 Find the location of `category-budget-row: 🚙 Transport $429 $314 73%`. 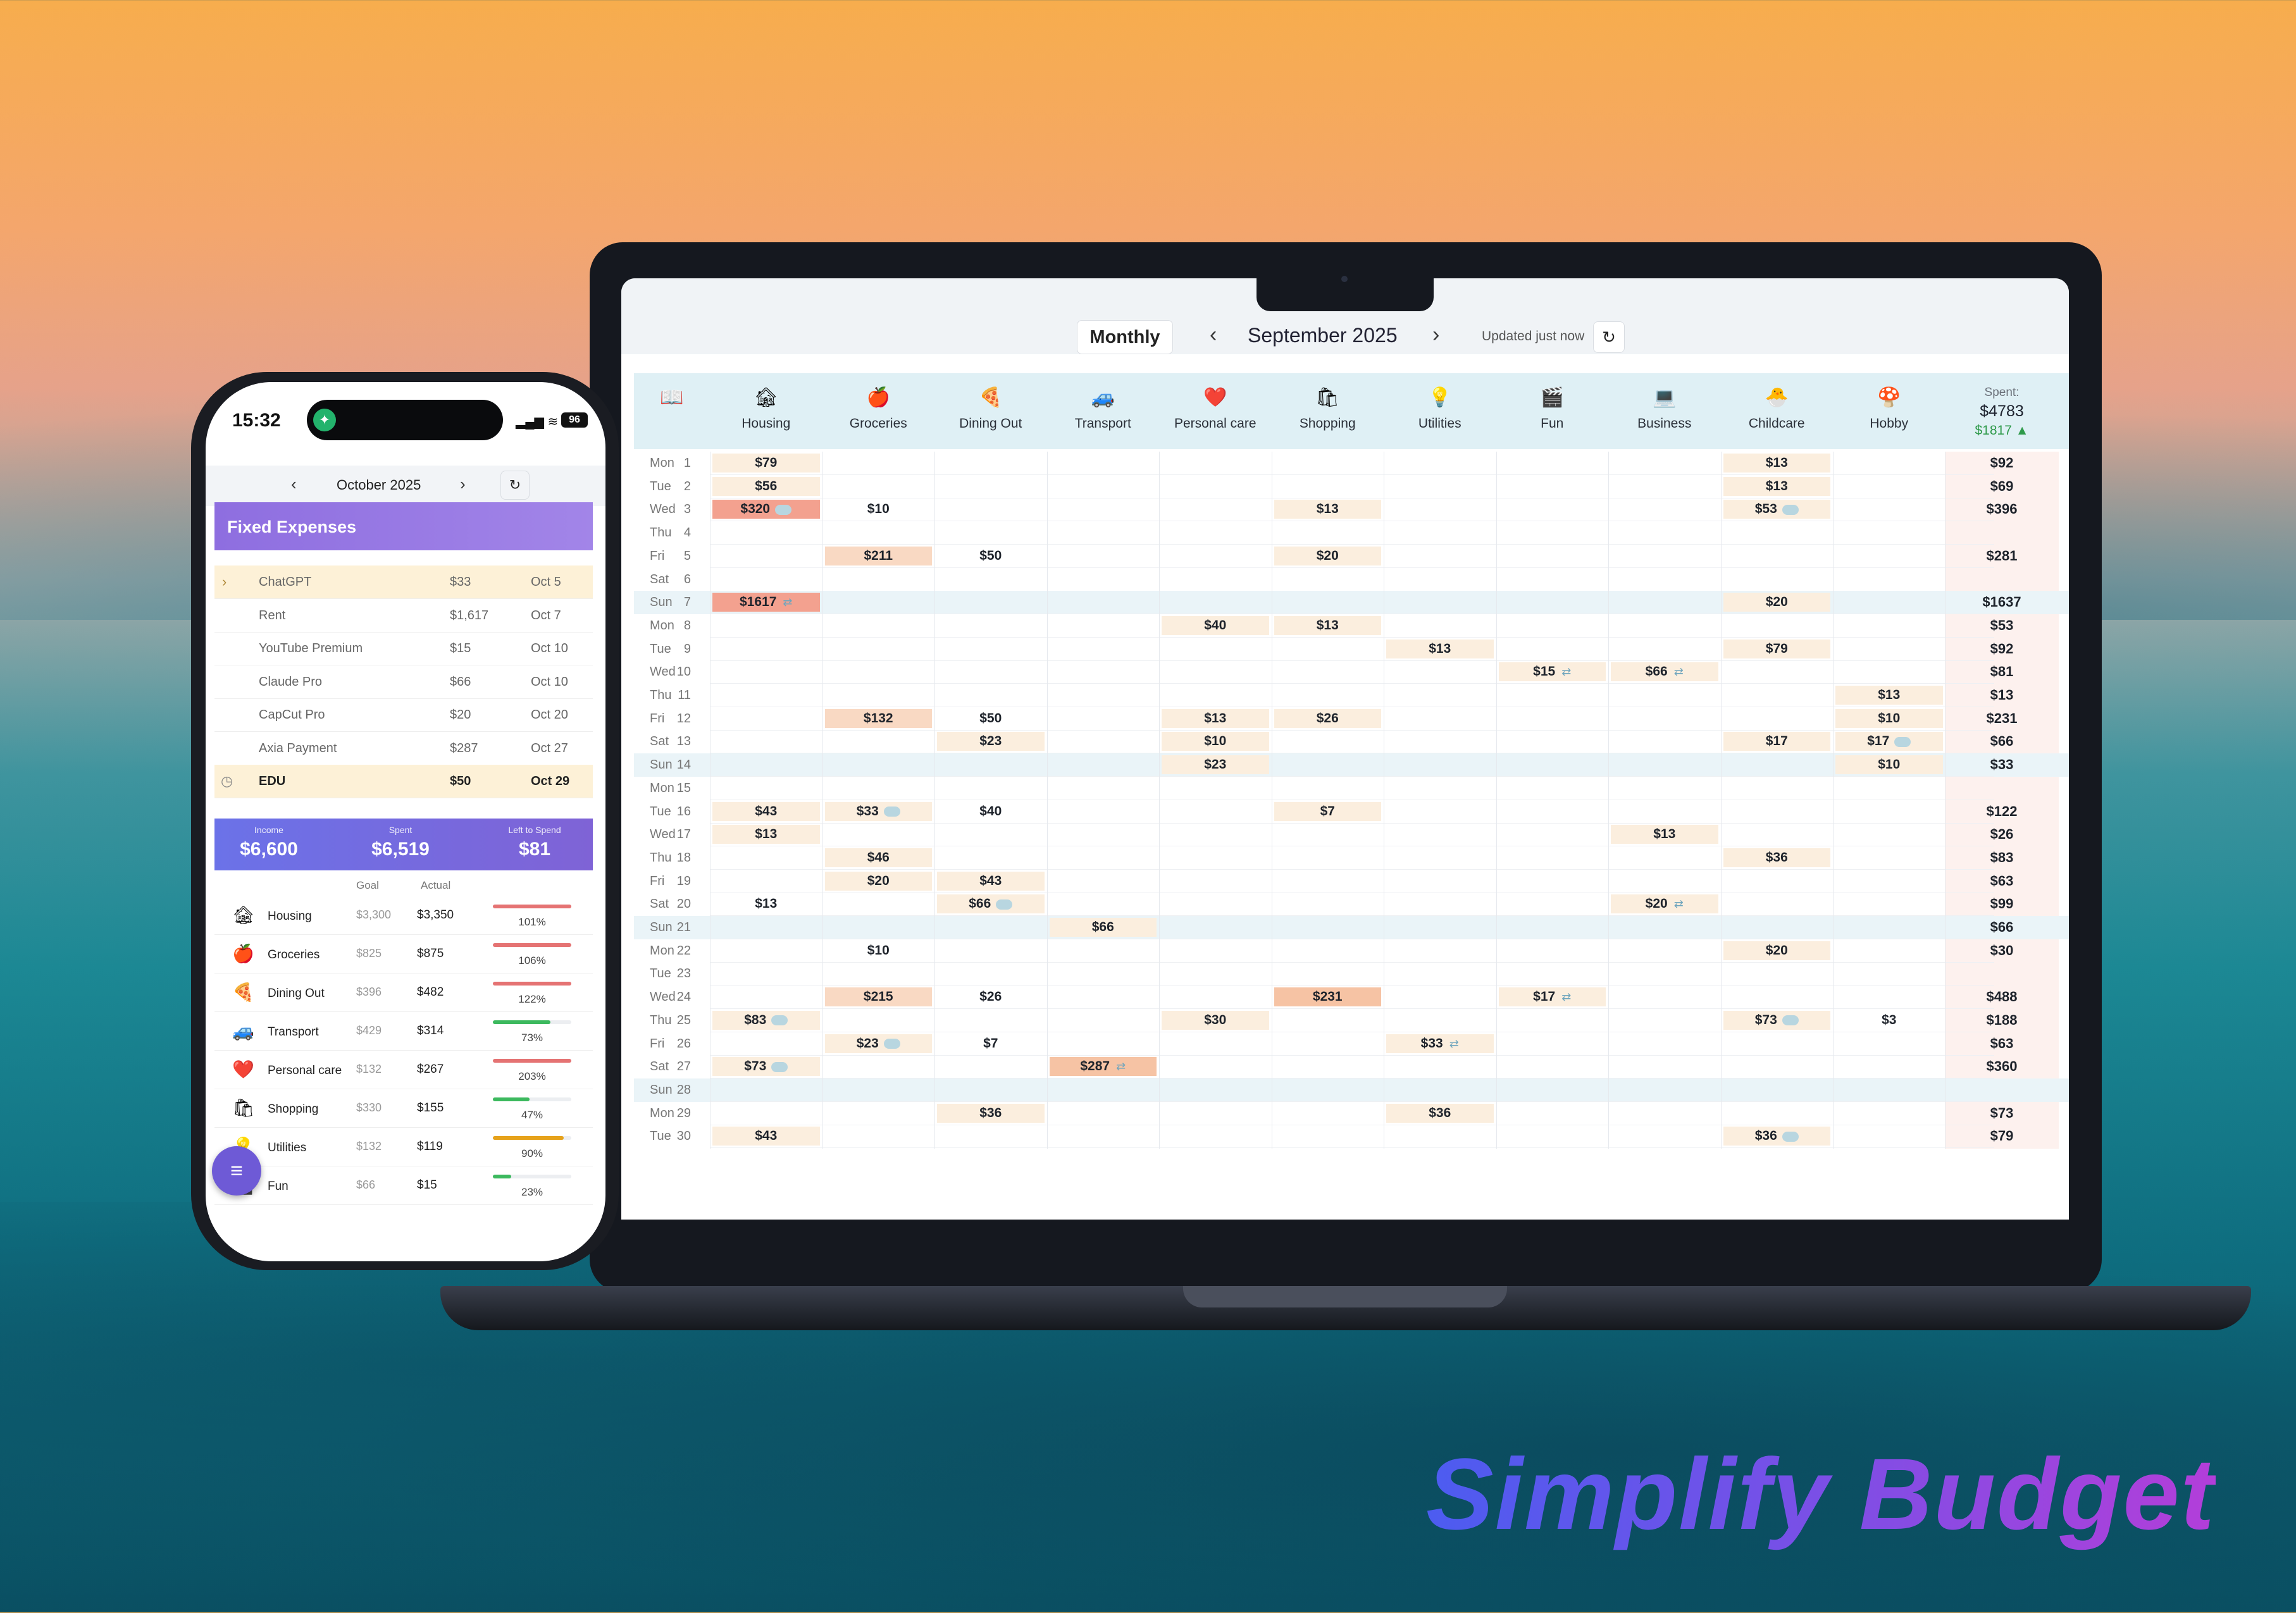

category-budget-row: 🚙 Transport $429 $314 73% is located at coordinates (403, 1031).